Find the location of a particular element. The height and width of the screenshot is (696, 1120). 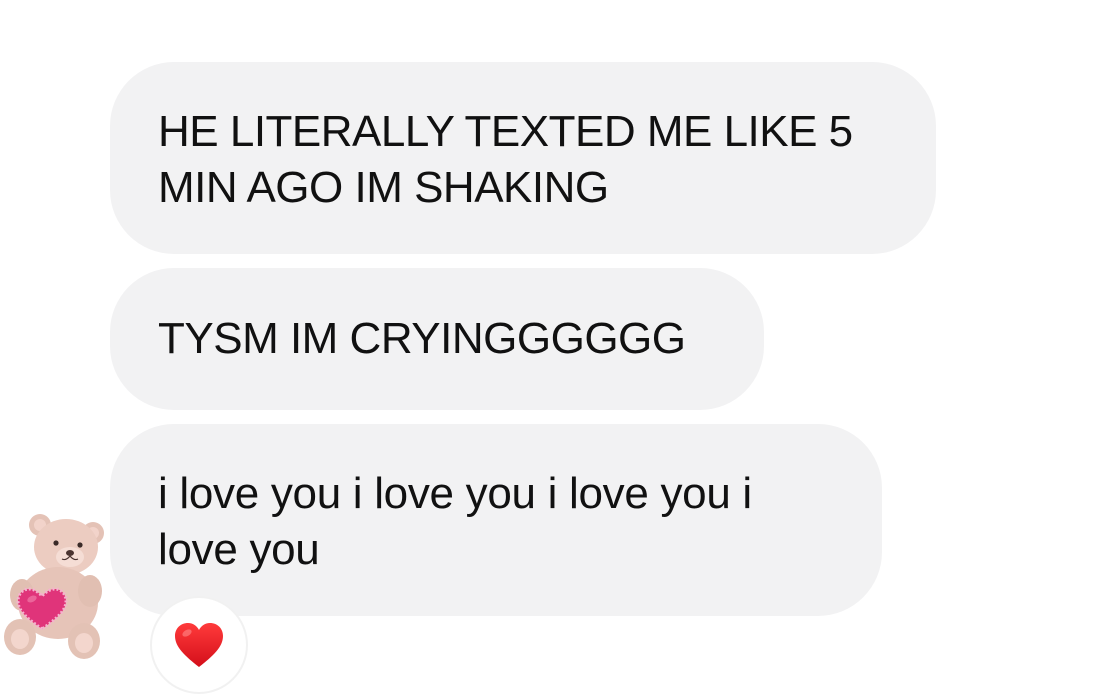

heart-icon is located at coordinates (199, 645).